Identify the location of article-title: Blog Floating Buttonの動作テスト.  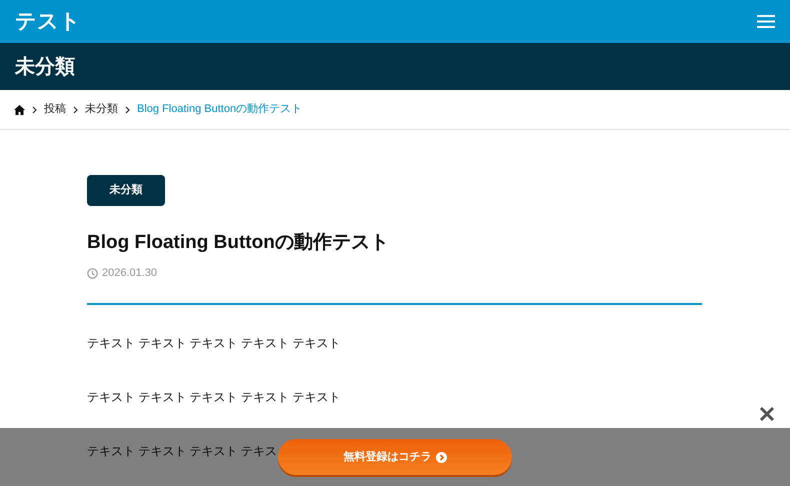
(238, 243).